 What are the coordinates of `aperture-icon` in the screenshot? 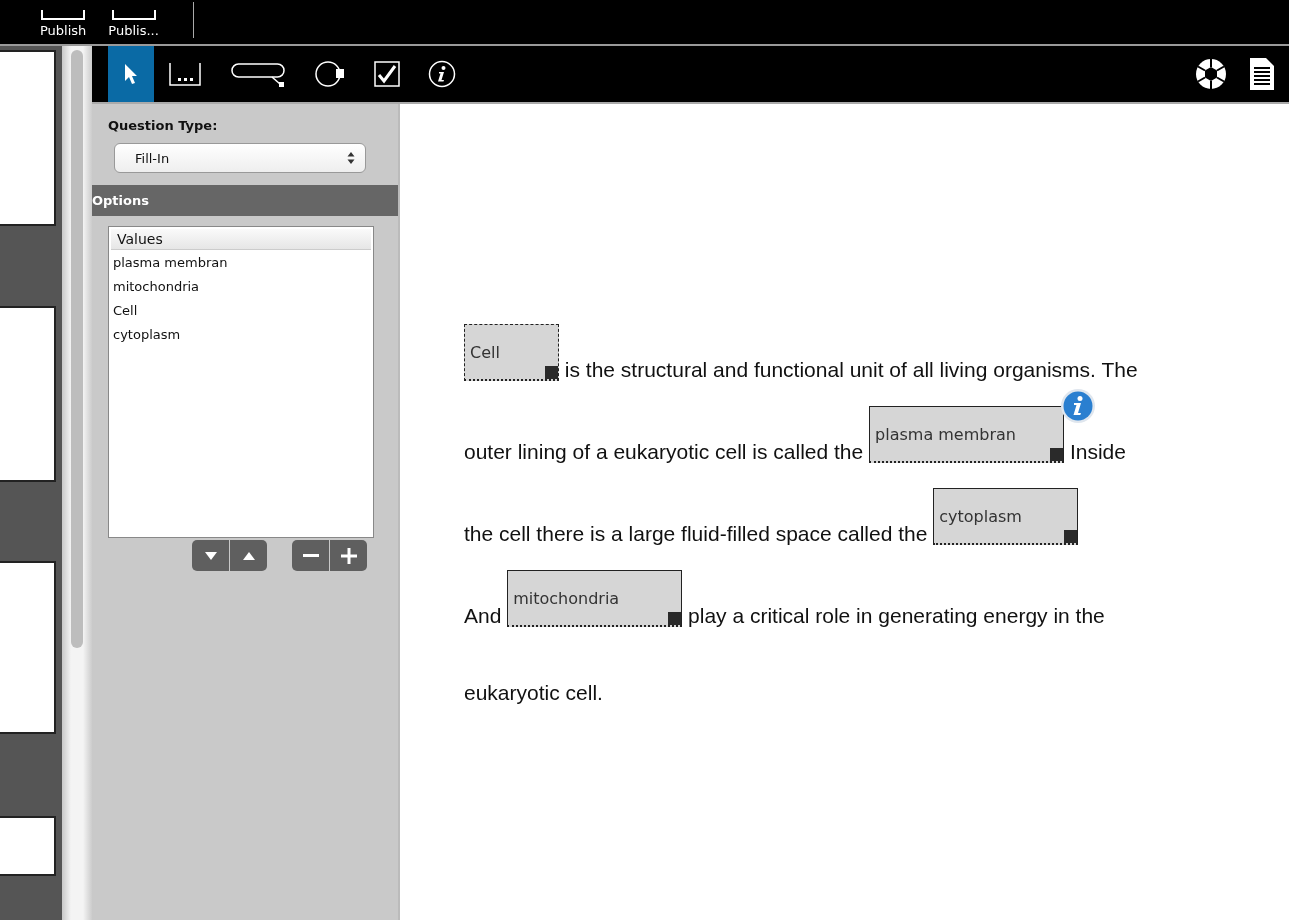 It's located at (1211, 74).